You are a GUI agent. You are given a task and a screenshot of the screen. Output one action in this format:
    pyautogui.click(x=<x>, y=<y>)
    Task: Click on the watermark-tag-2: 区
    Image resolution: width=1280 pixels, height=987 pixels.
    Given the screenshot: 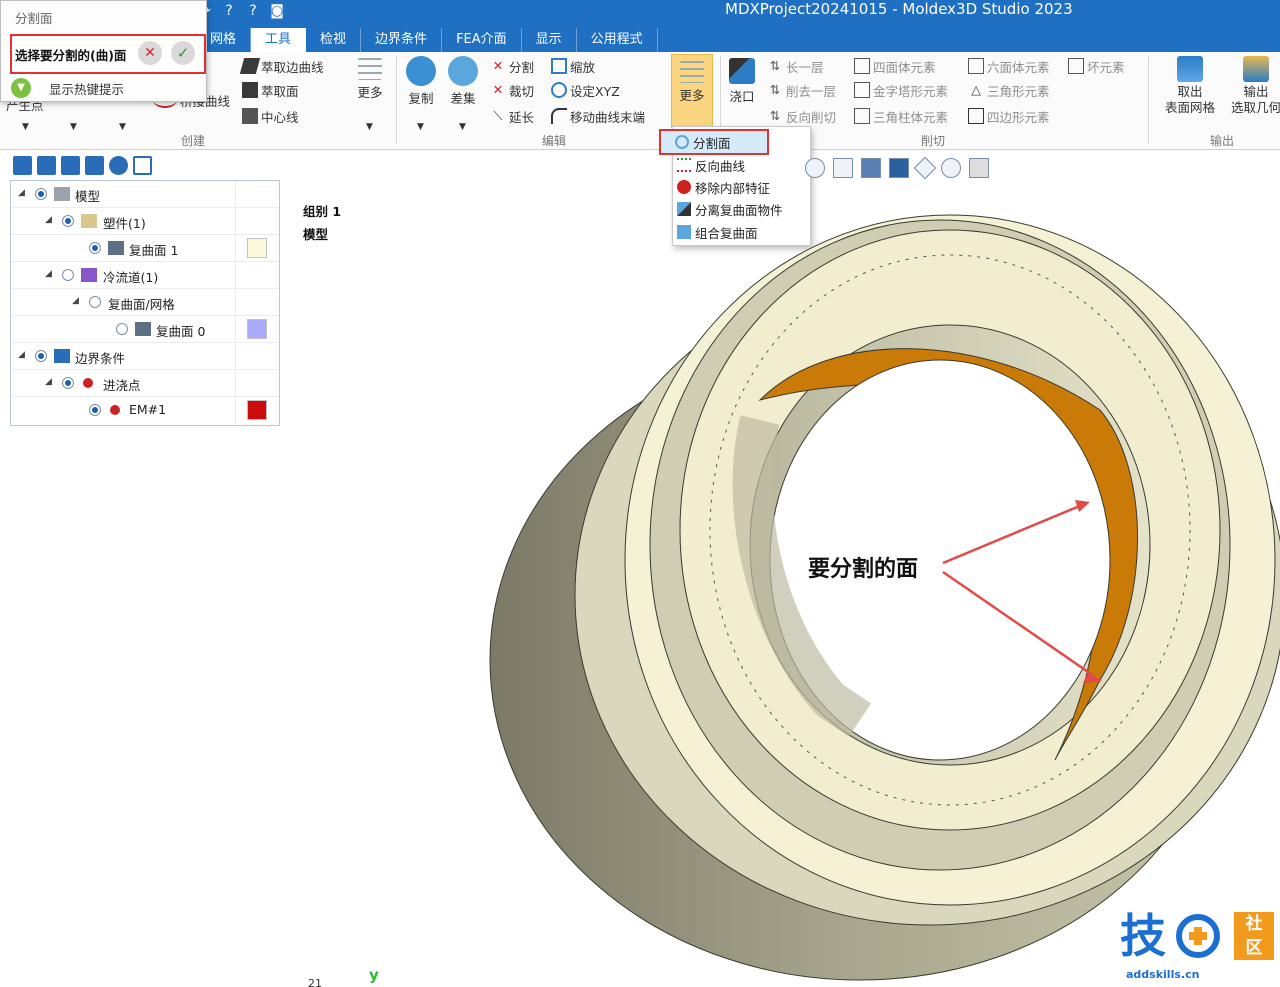 What is the action you would take?
    pyautogui.click(x=1254, y=948)
    